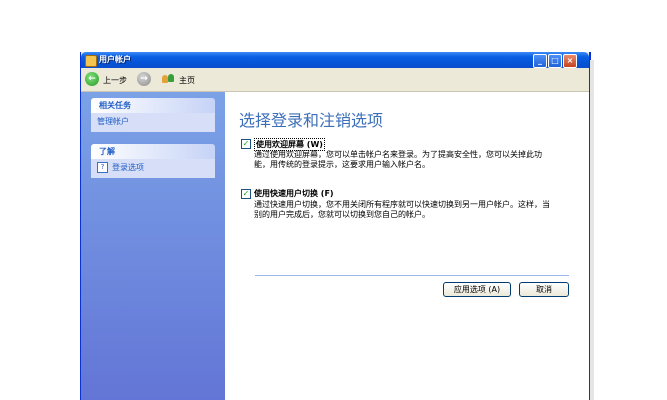  What do you see at coordinates (246, 144) in the screenshot?
I see `welcome-screen-checkbox: ✓` at bounding box center [246, 144].